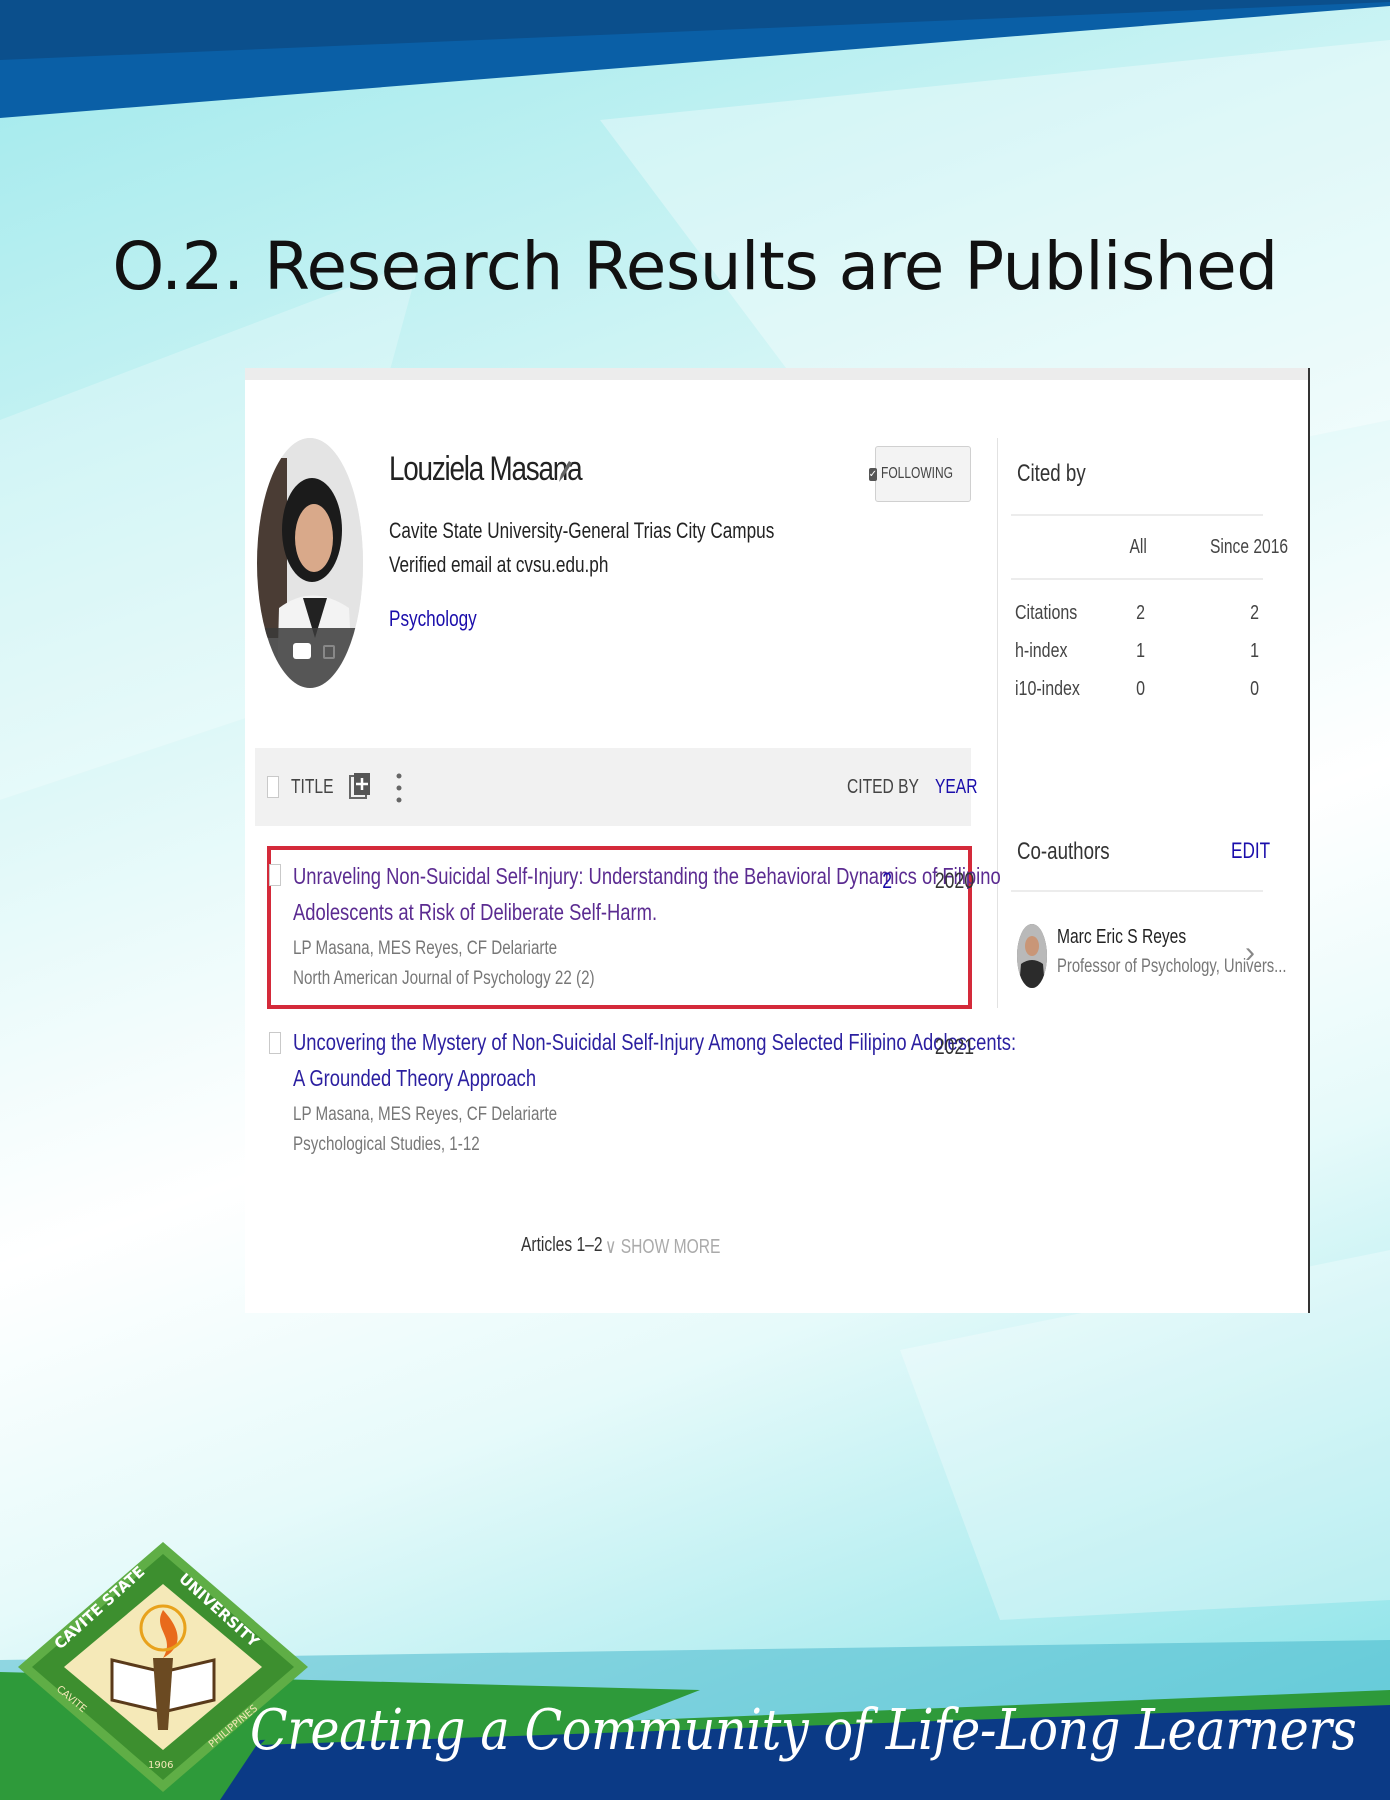 The height and width of the screenshot is (1800, 1390). I want to click on cited-row-all: 2, so click(1141, 613).